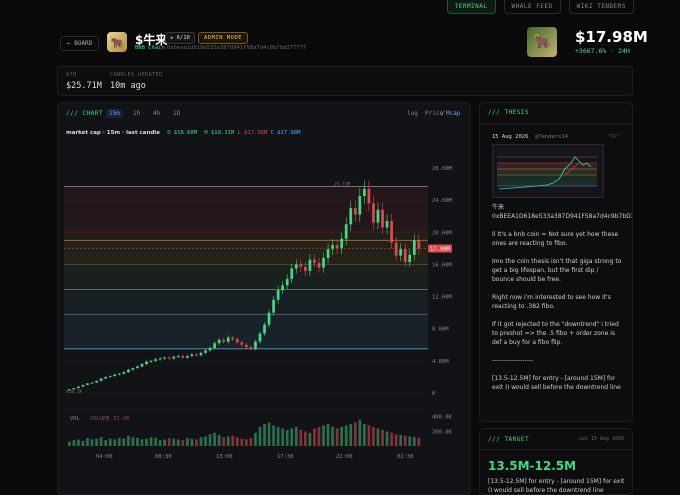  Describe the element at coordinates (611, 37) in the screenshot. I see `market-cap-value: $17.98M` at that location.